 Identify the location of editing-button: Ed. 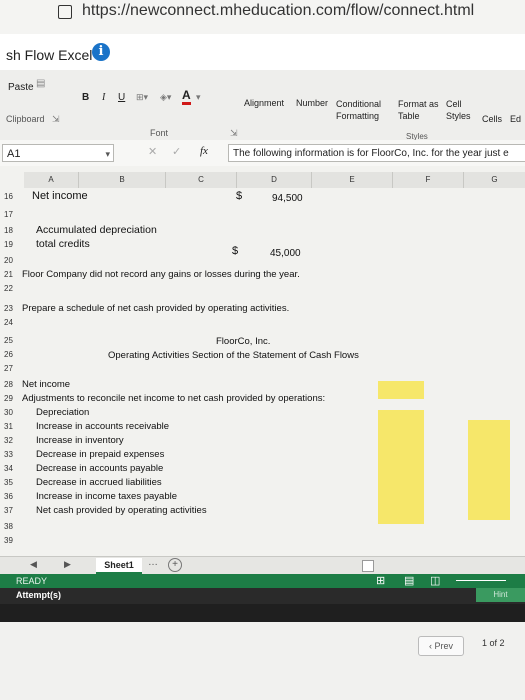
(515, 119).